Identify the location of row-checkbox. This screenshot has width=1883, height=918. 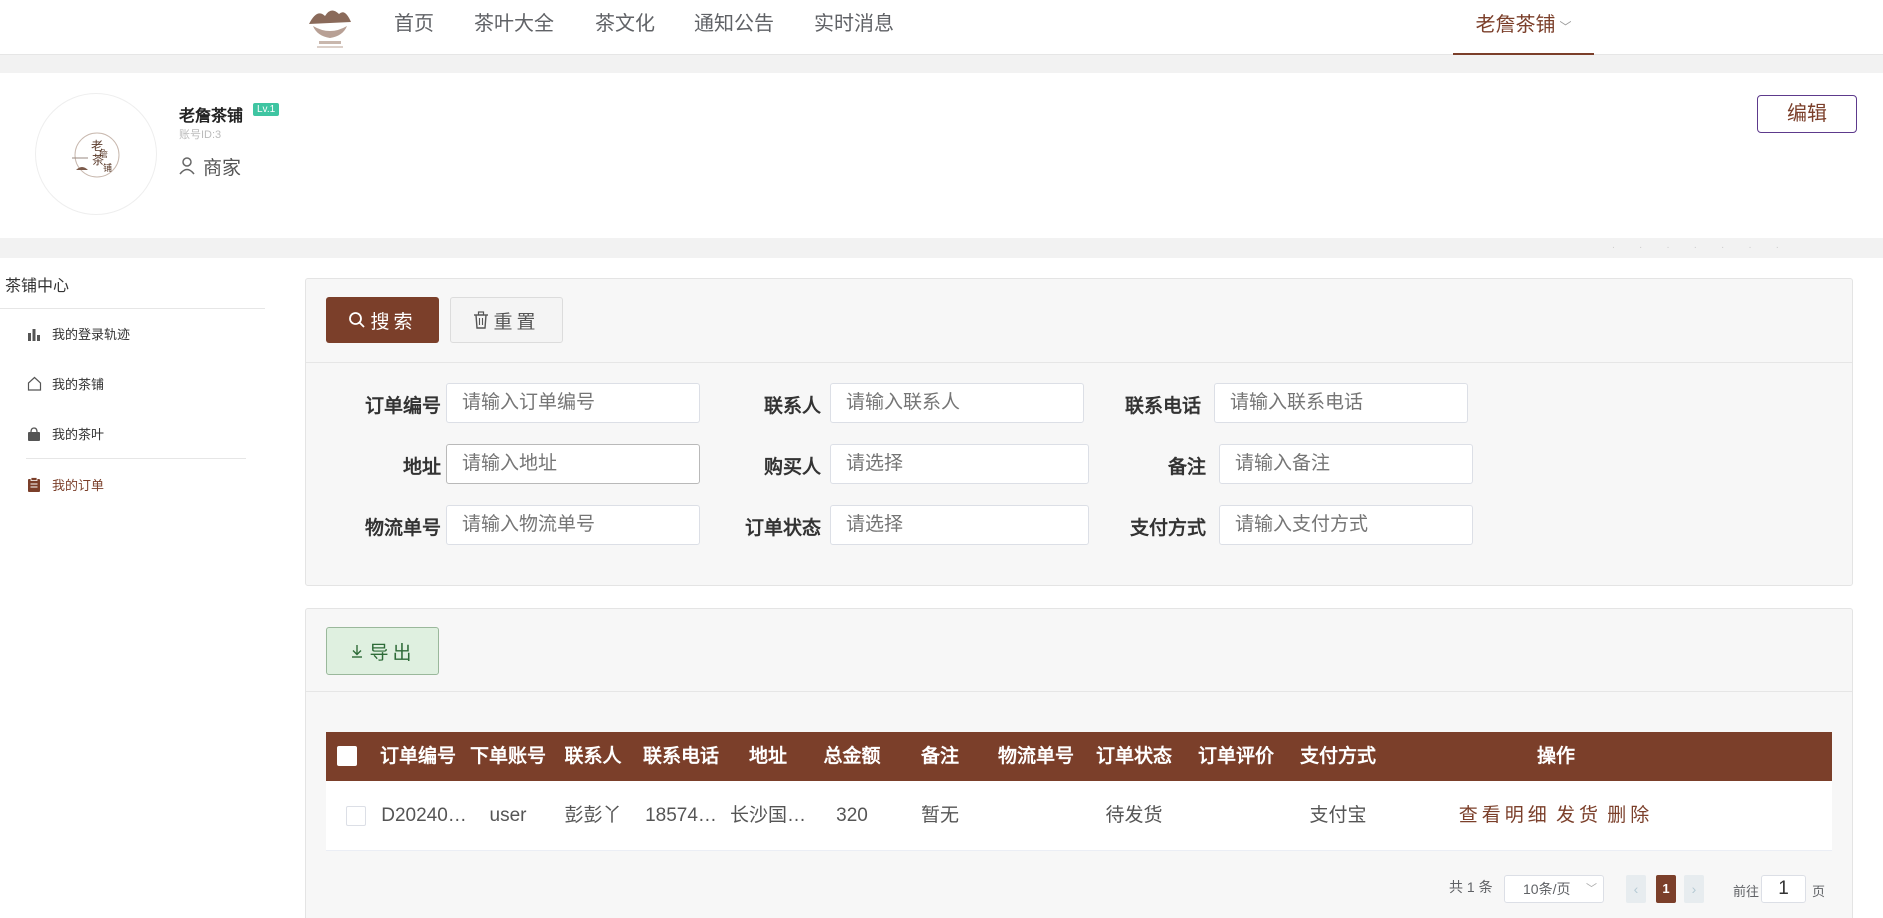
(356, 816).